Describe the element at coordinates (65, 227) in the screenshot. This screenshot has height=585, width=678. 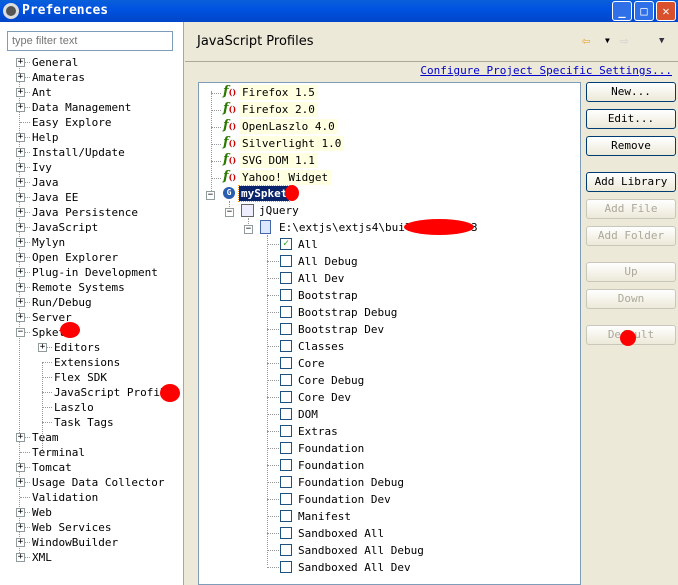
I see `nav-item: JavaScript` at that location.